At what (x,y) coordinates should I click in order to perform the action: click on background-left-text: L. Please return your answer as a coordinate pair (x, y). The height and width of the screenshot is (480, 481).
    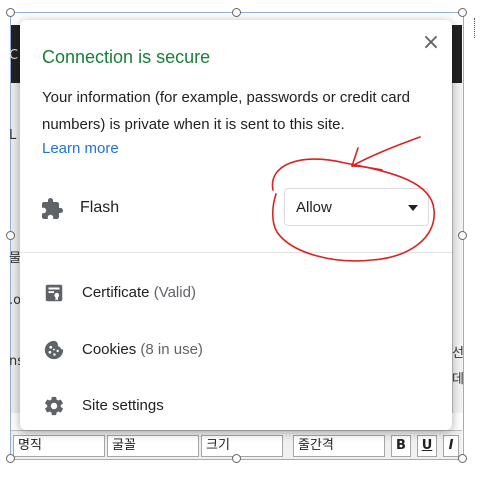
    Looking at the image, I should click on (13, 135).